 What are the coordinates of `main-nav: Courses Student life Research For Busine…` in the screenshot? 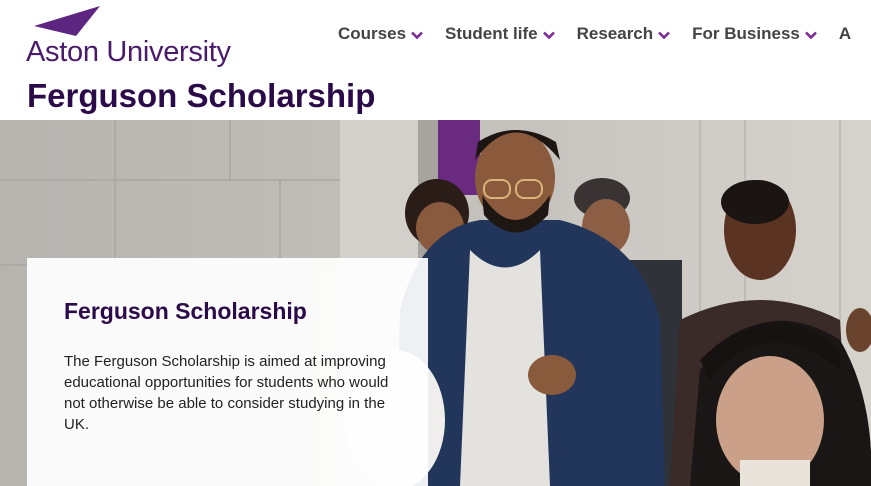 It's located at (604, 34).